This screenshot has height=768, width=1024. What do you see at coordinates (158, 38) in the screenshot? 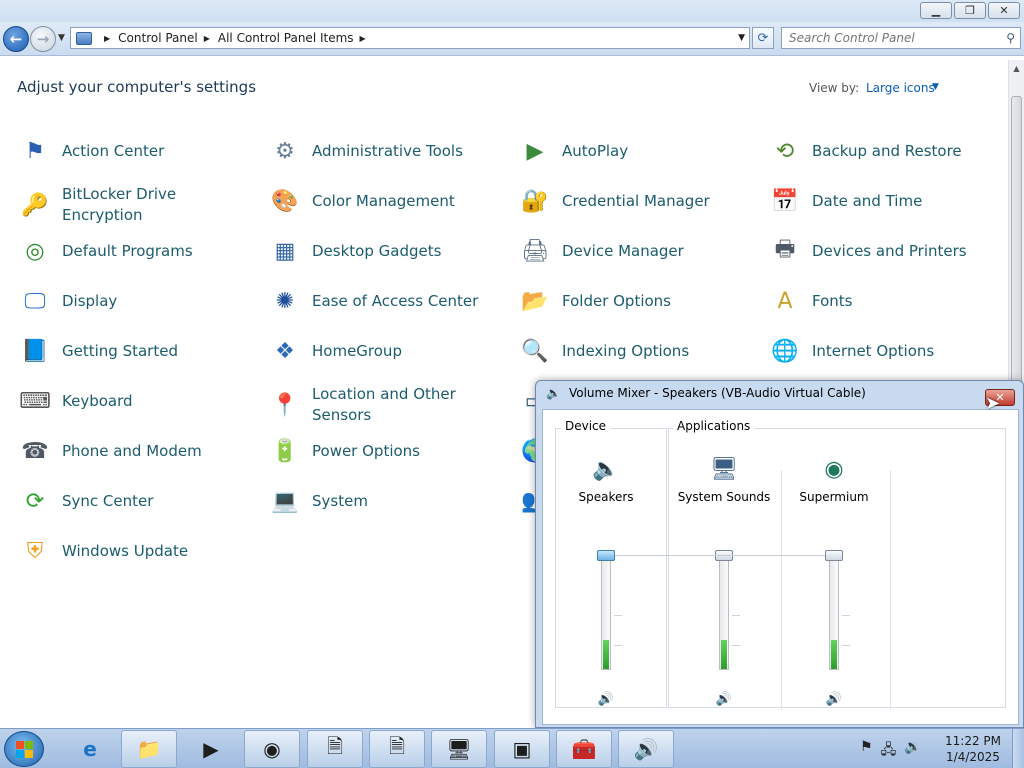
I see `breadcrumb-control-panel: Control Panel` at bounding box center [158, 38].